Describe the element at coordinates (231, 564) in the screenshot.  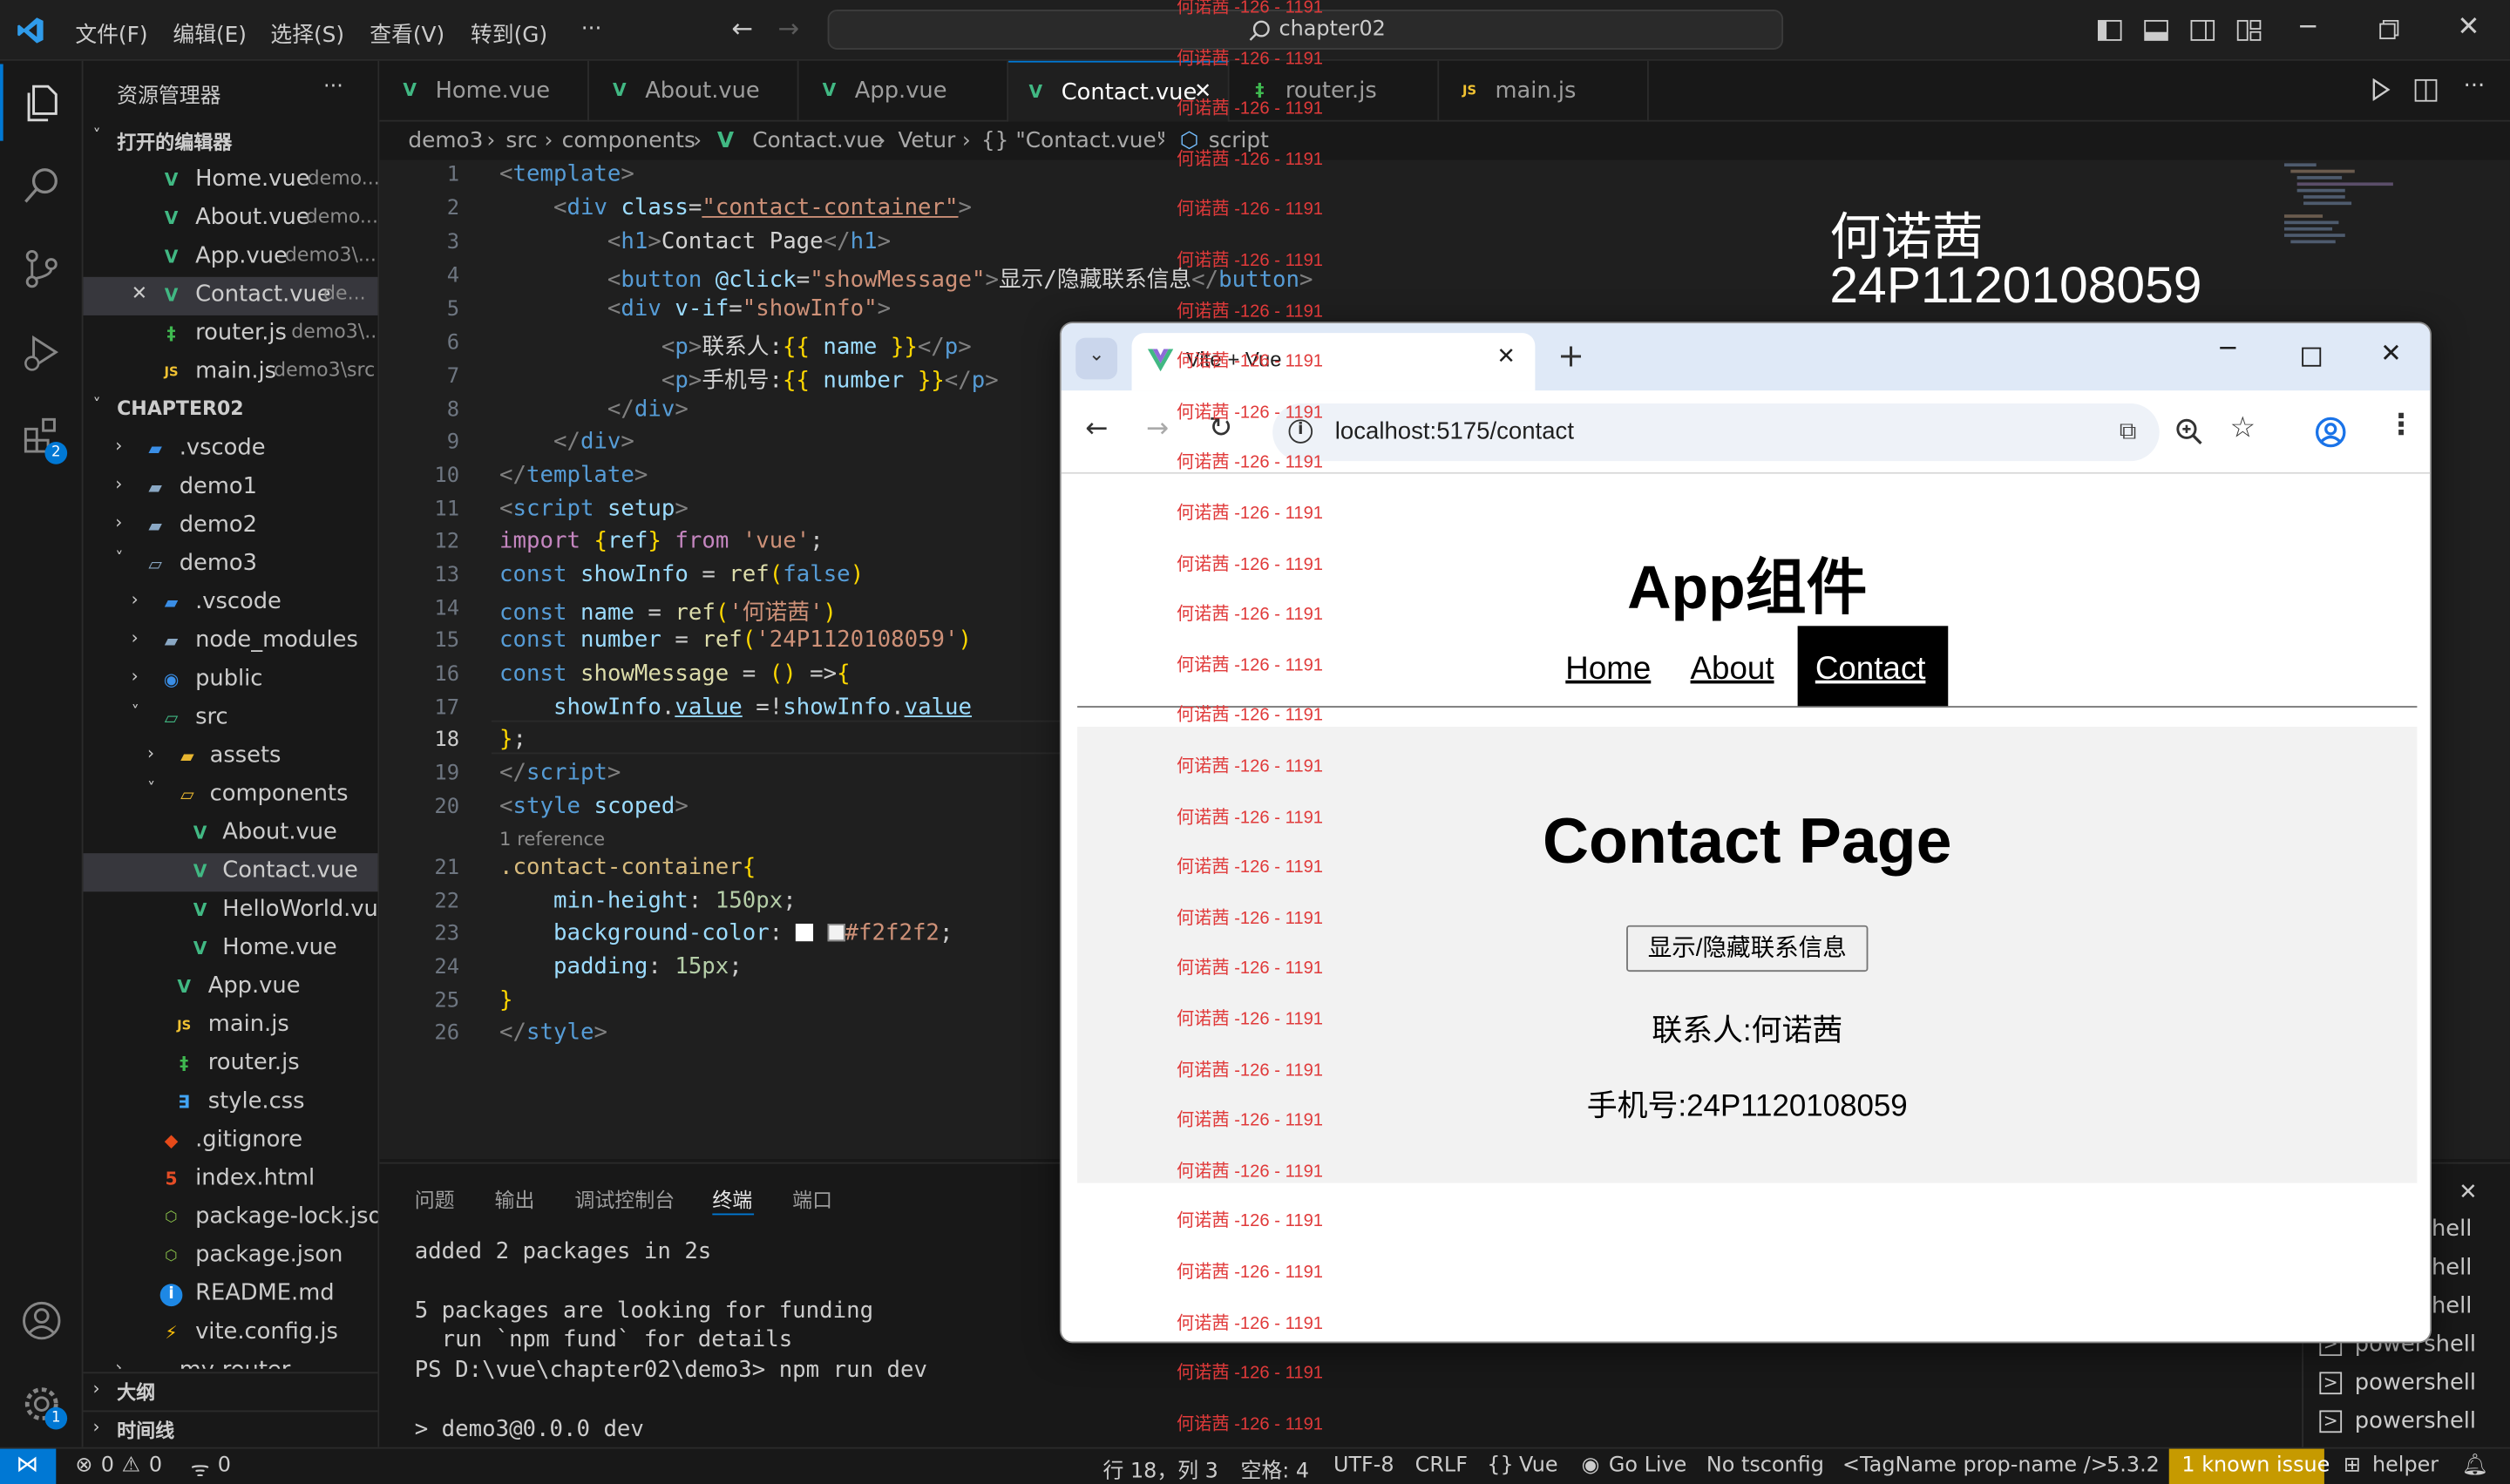
I see `tree-folder-open: ˅ ▱ demo3` at that location.